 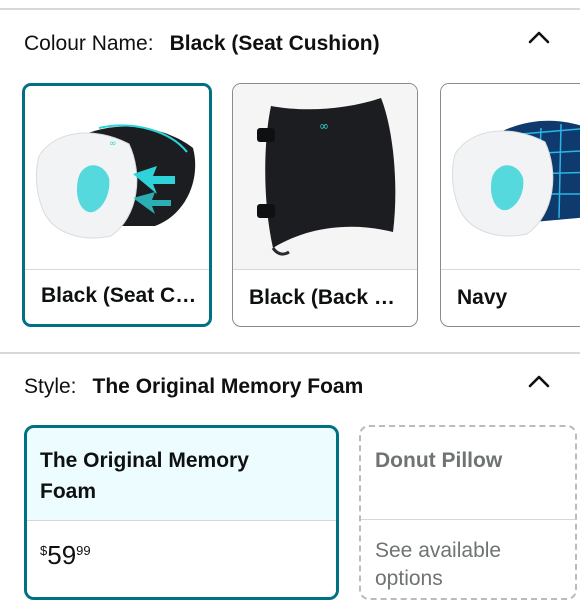 I want to click on colour-selected-value: Black (Seat Cushion), so click(x=274, y=43).